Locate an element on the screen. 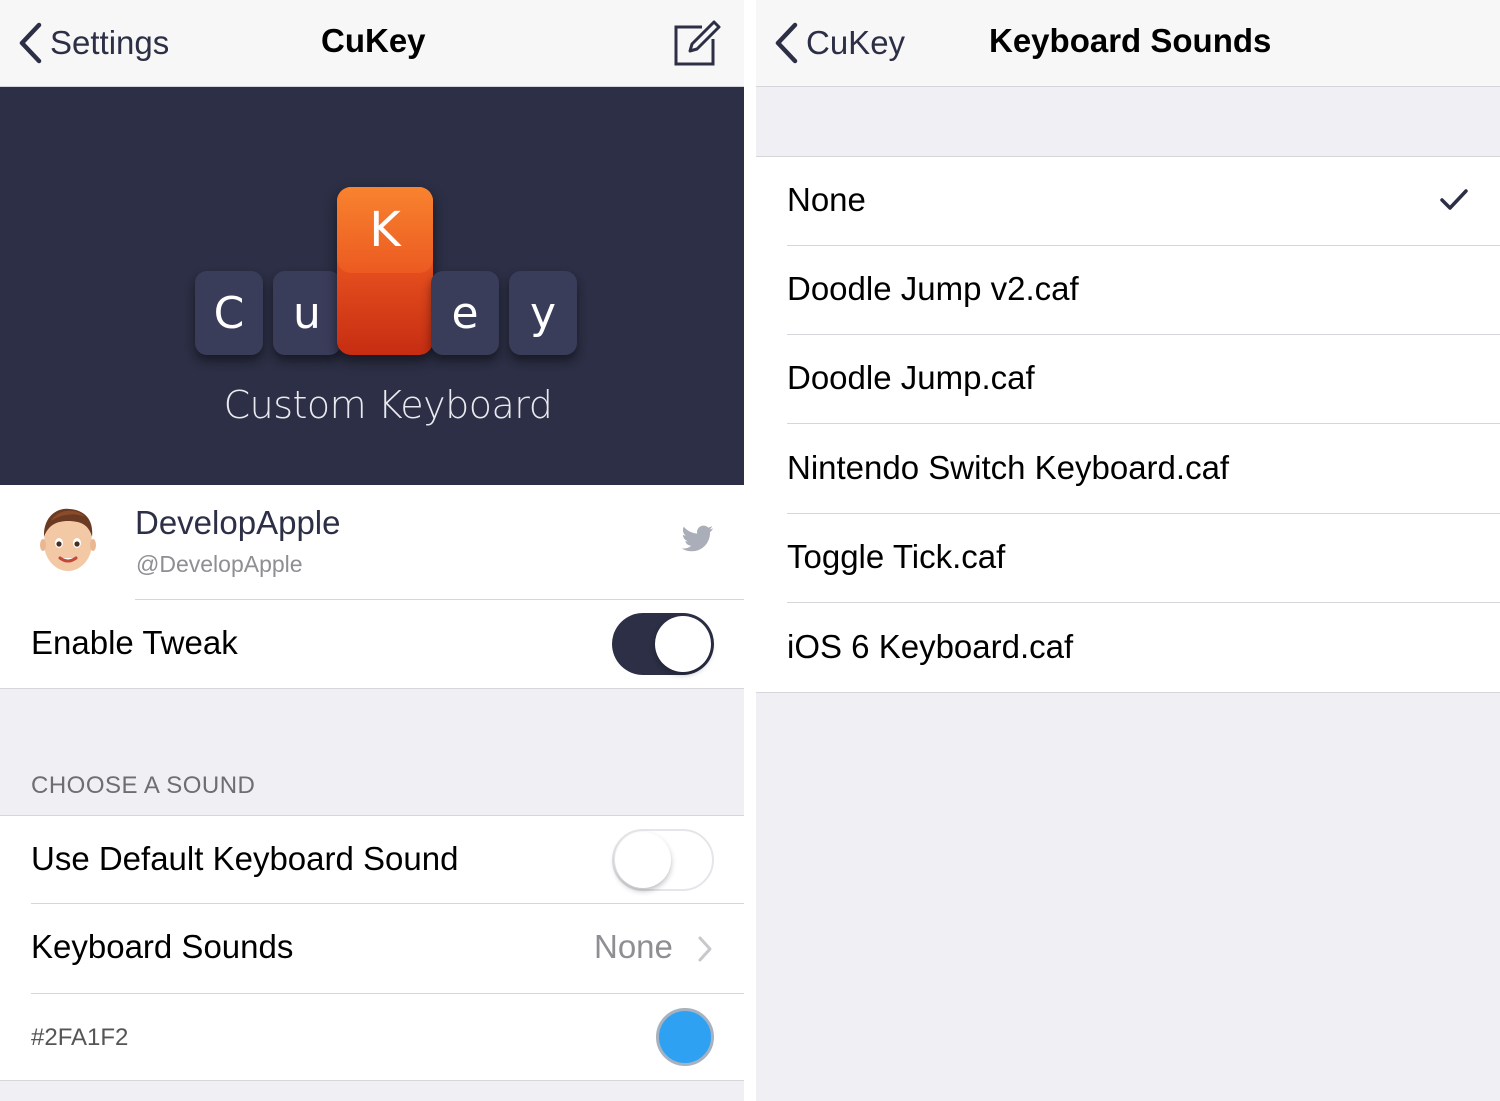 The height and width of the screenshot is (1101, 1500). section-header: CHOOSE A SOUND is located at coordinates (143, 785).